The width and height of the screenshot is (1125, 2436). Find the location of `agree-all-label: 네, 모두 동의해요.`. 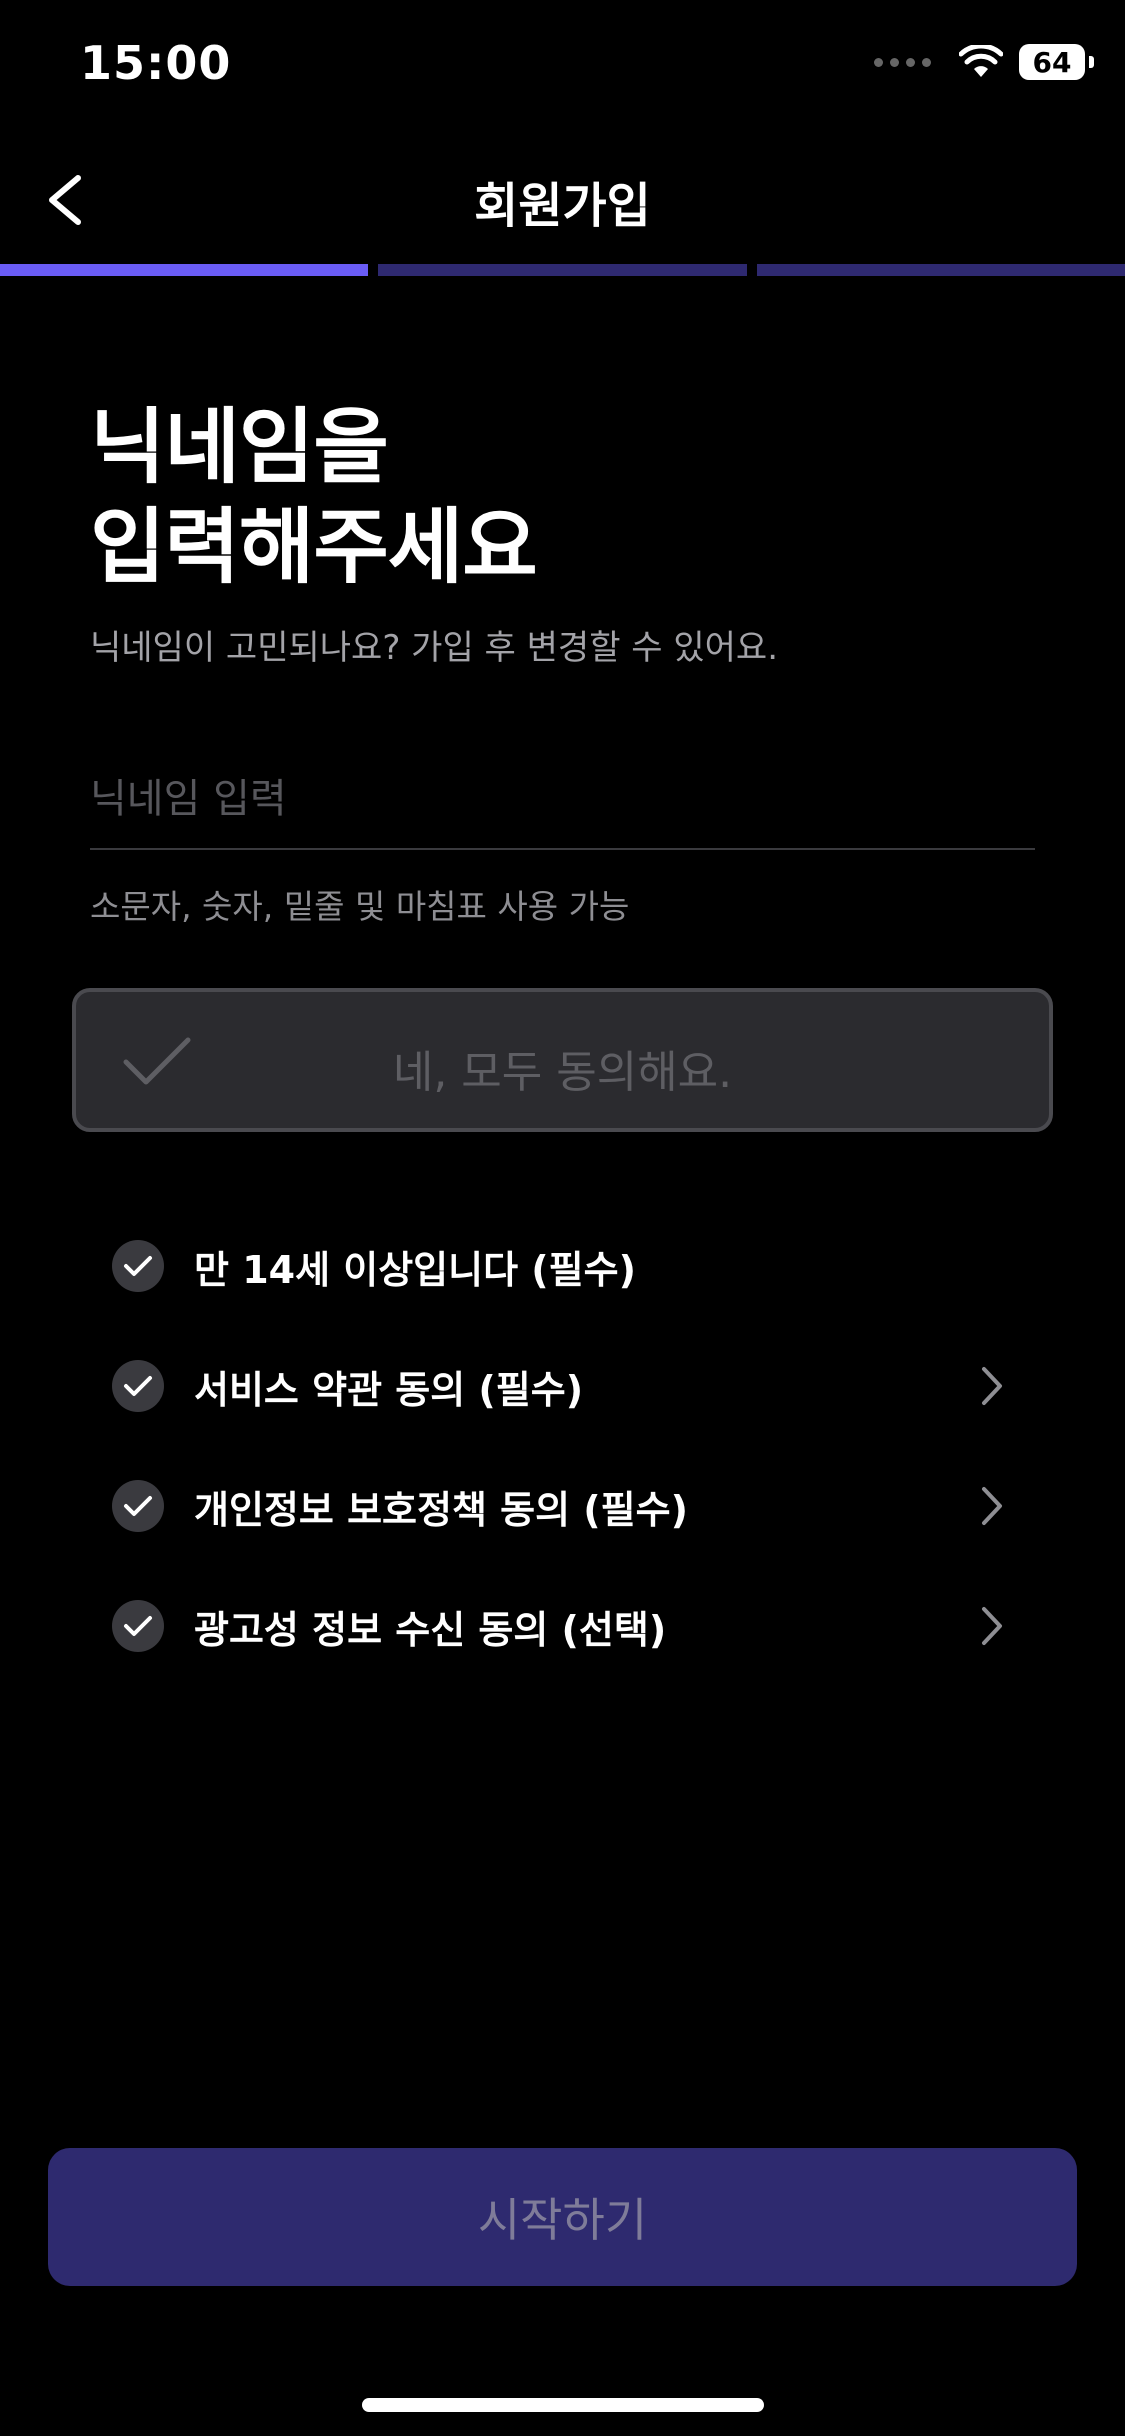

agree-all-label: 네, 모두 동의해요. is located at coordinates (562, 1072).